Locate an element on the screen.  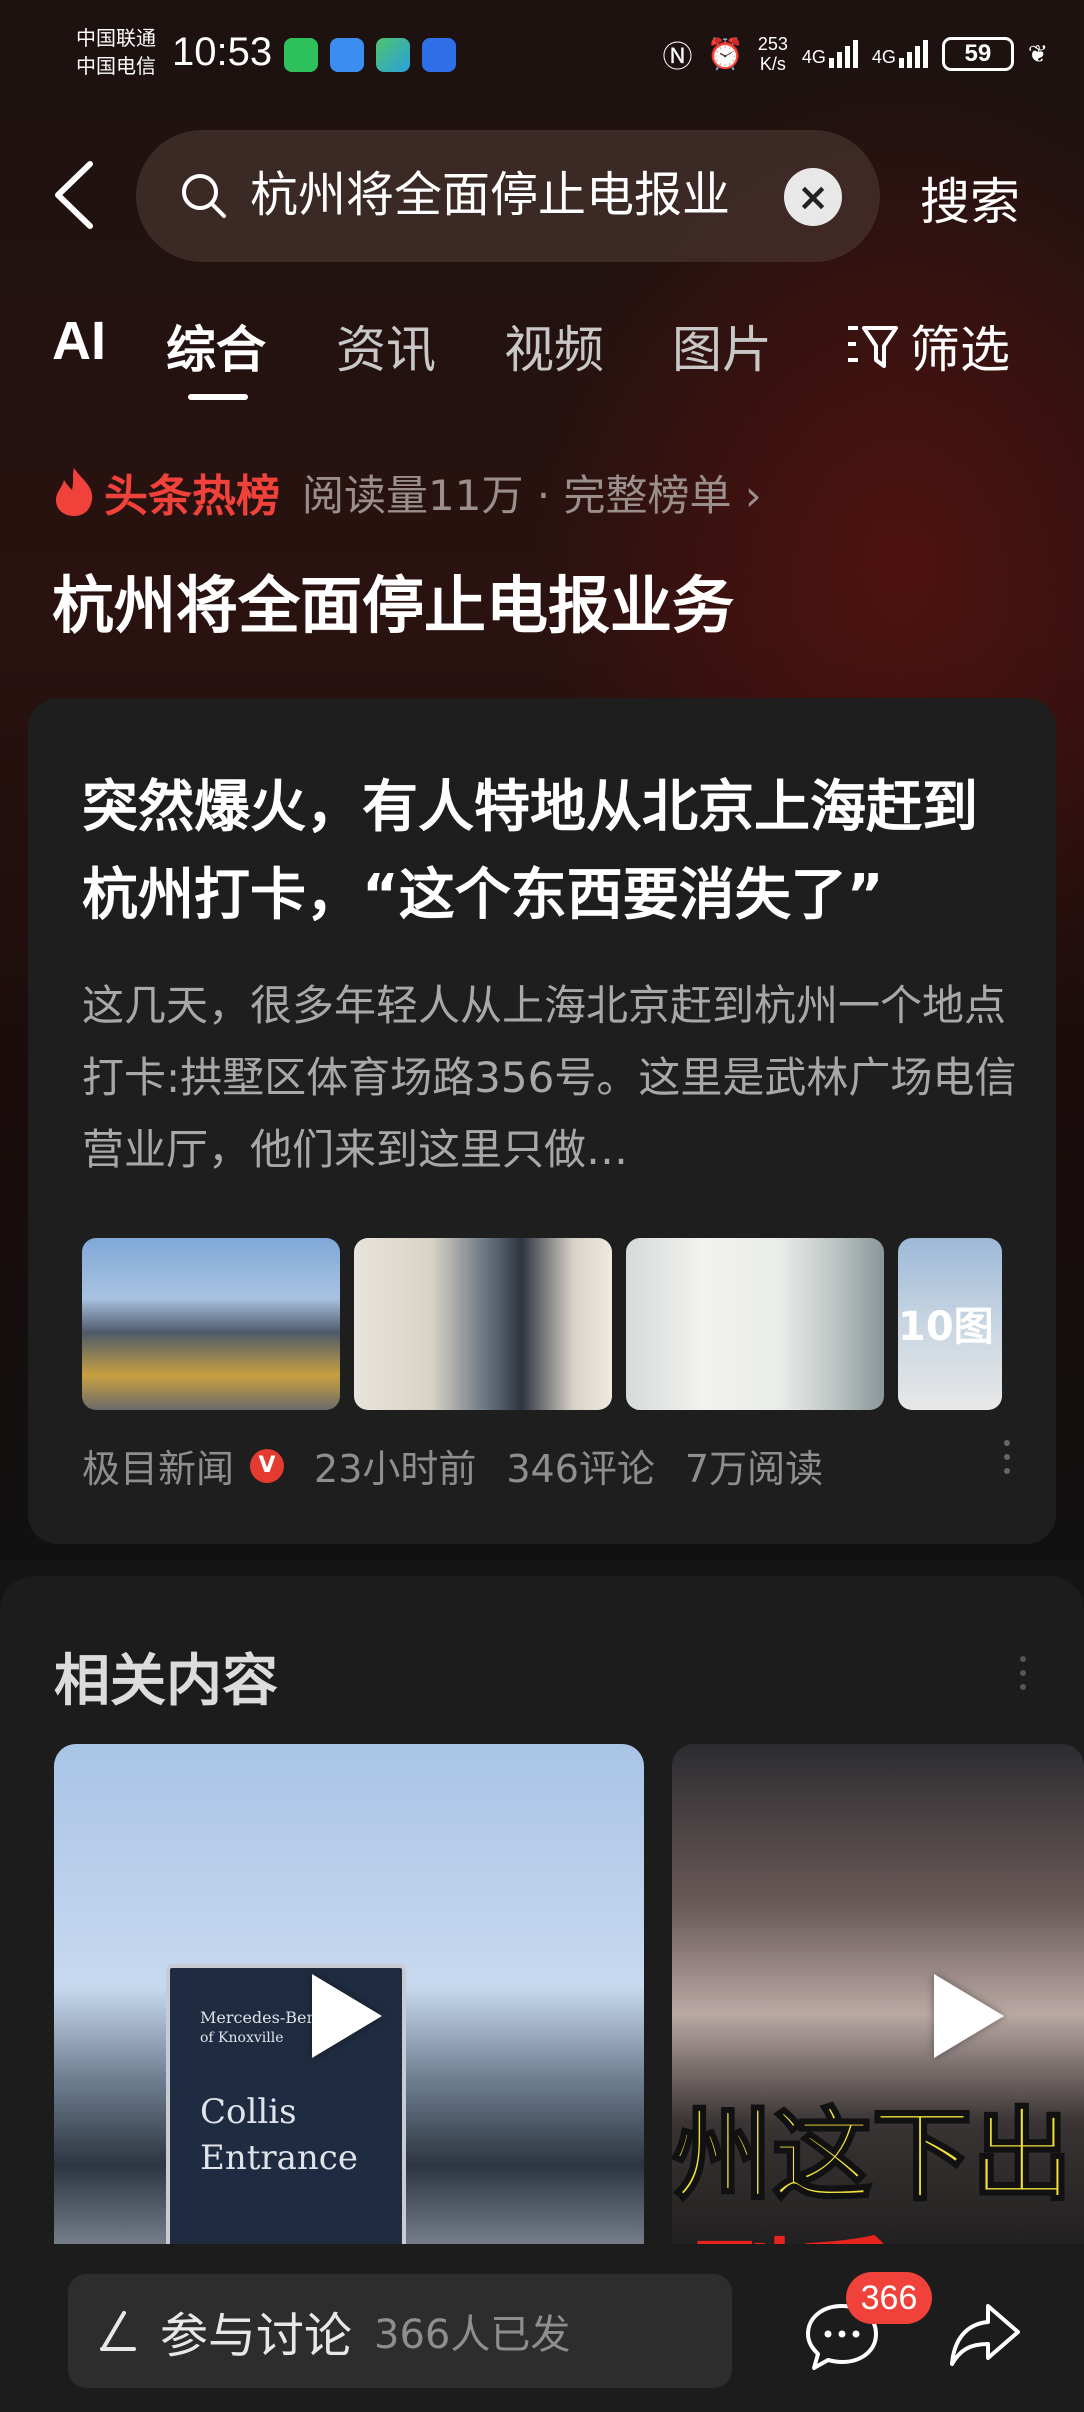
tab-news: 资讯 is located at coordinates (386, 346).